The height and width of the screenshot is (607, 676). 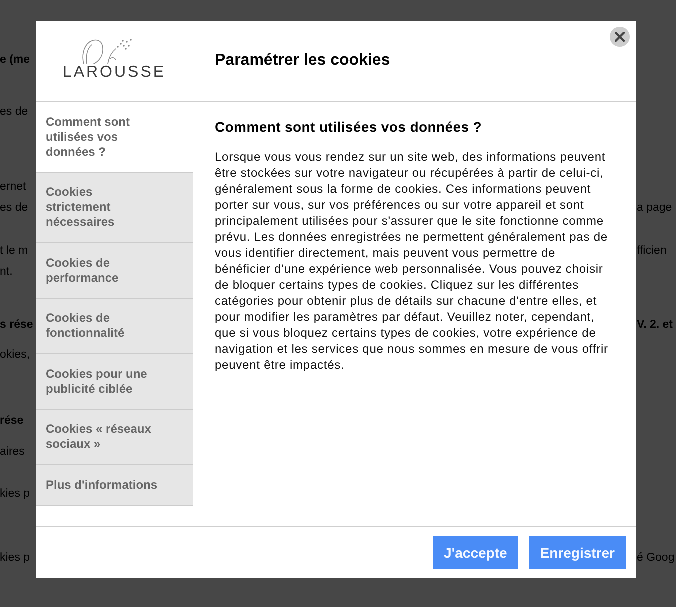 What do you see at coordinates (655, 325) in the screenshot?
I see `page-heading: V. 2. et` at bounding box center [655, 325].